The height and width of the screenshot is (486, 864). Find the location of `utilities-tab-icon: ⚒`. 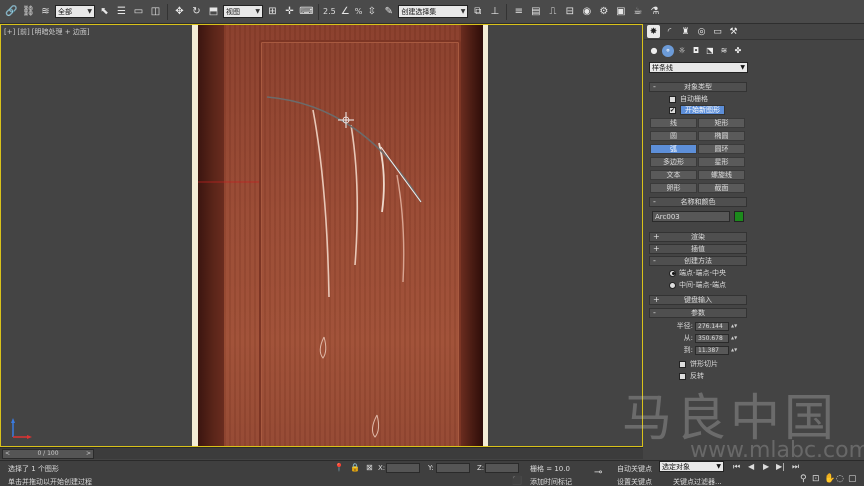

utilities-tab-icon: ⚒ is located at coordinates (733, 31).